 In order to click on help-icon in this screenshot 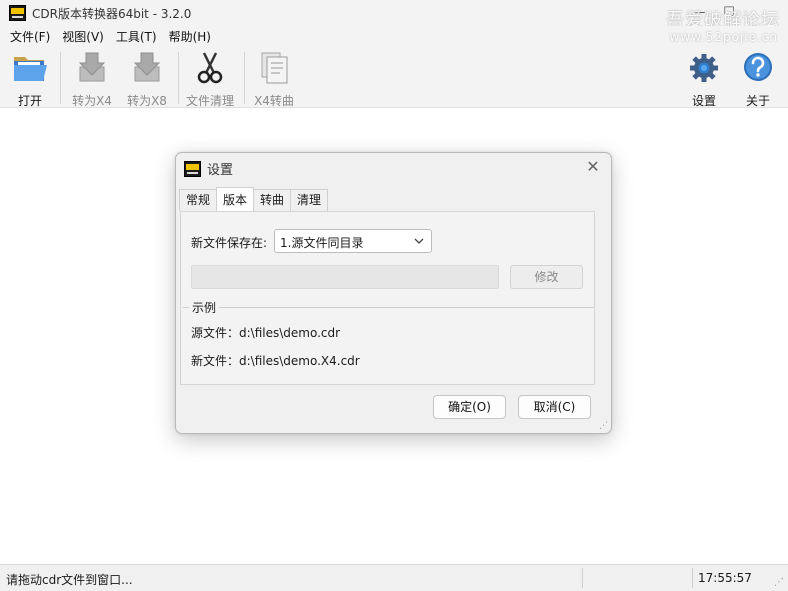, I will do `click(758, 67)`.